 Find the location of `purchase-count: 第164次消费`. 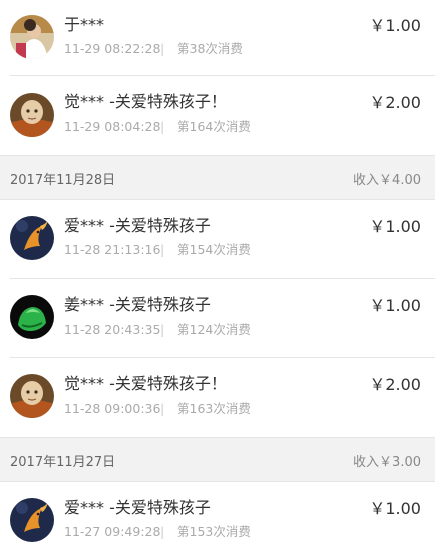

purchase-count: 第164次消费 is located at coordinates (214, 126).